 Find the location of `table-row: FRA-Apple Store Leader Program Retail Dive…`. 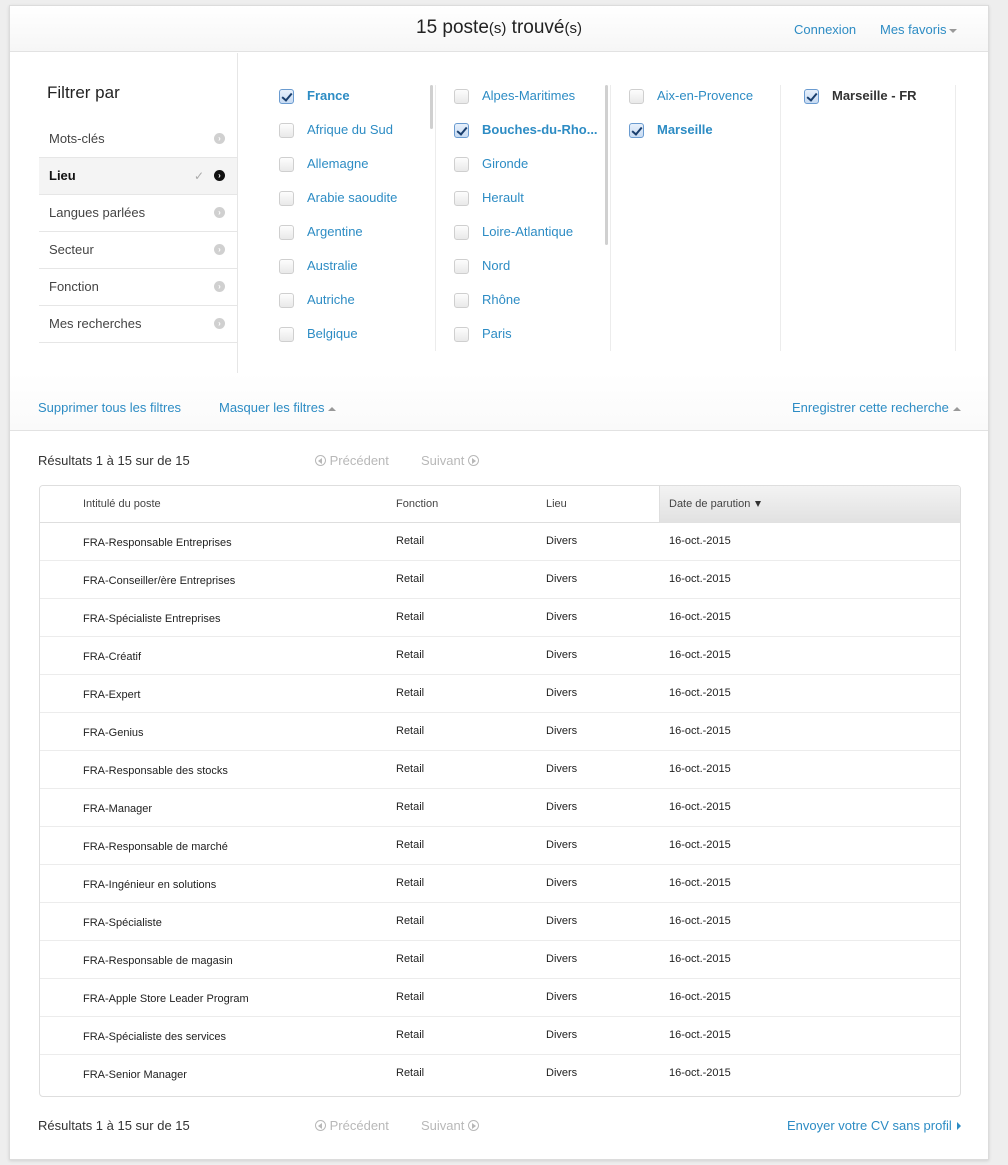

table-row: FRA-Apple Store Leader Program Retail Dive… is located at coordinates (500, 998).